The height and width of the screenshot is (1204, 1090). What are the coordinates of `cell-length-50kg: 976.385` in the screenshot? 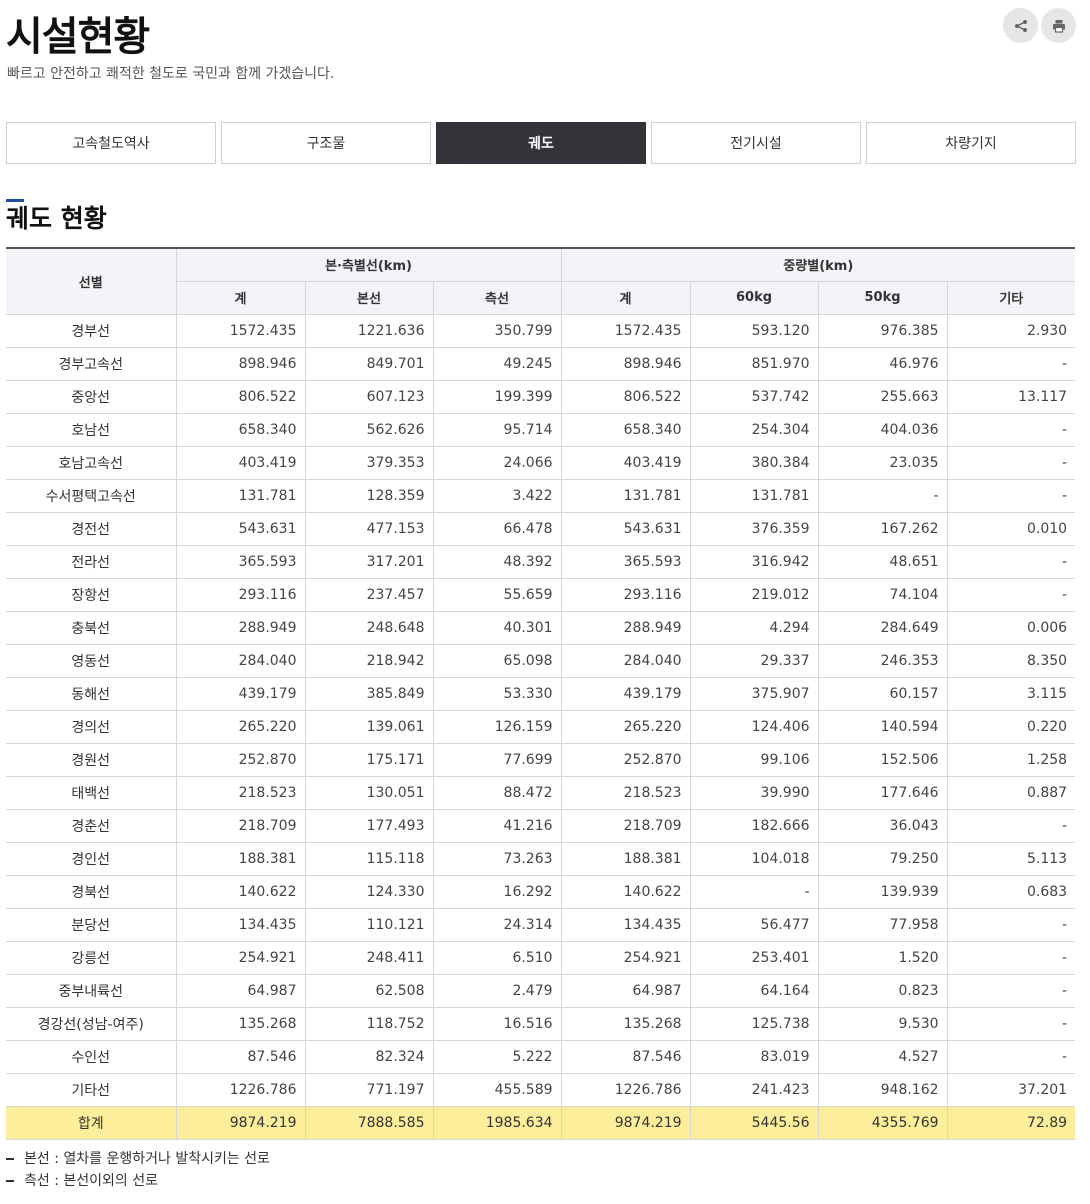 It's located at (882, 330).